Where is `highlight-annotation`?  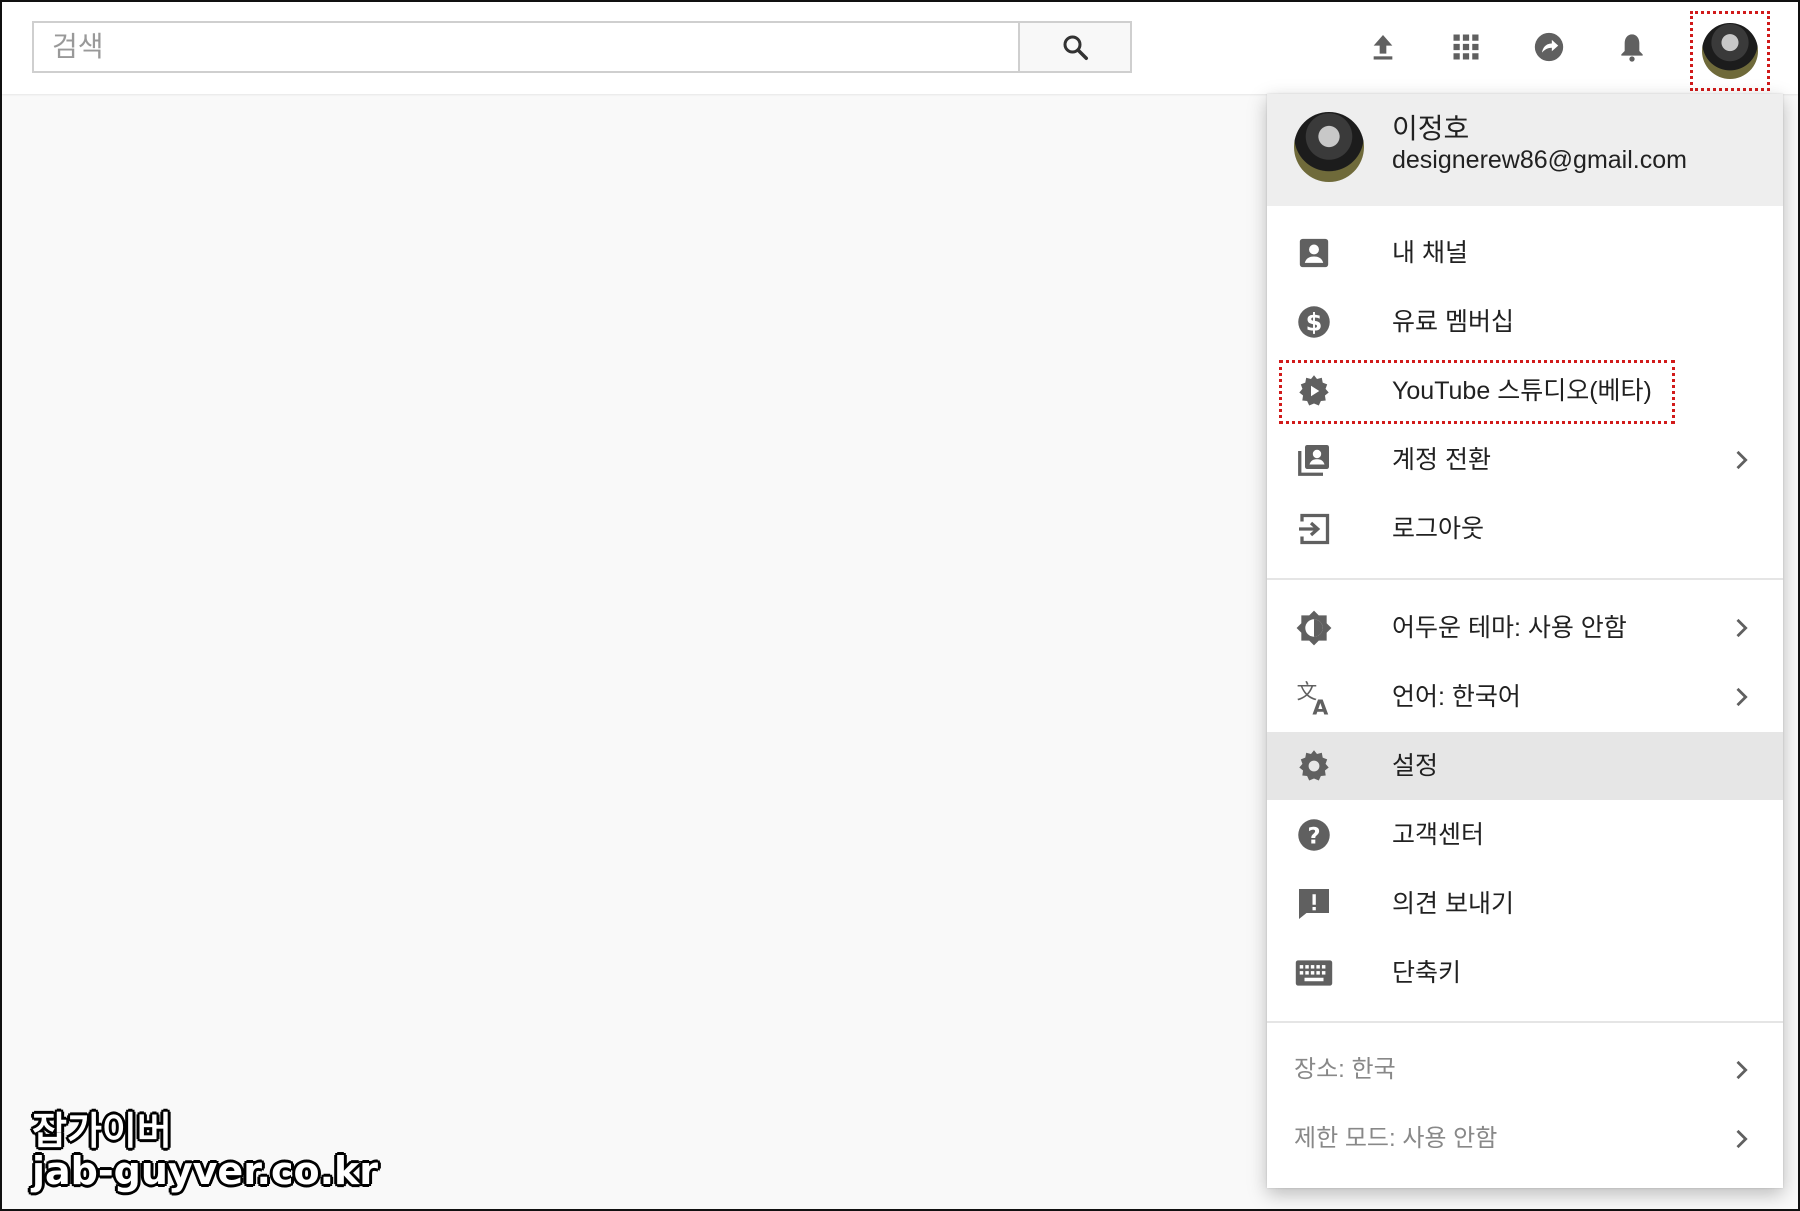 highlight-annotation is located at coordinates (1477, 392).